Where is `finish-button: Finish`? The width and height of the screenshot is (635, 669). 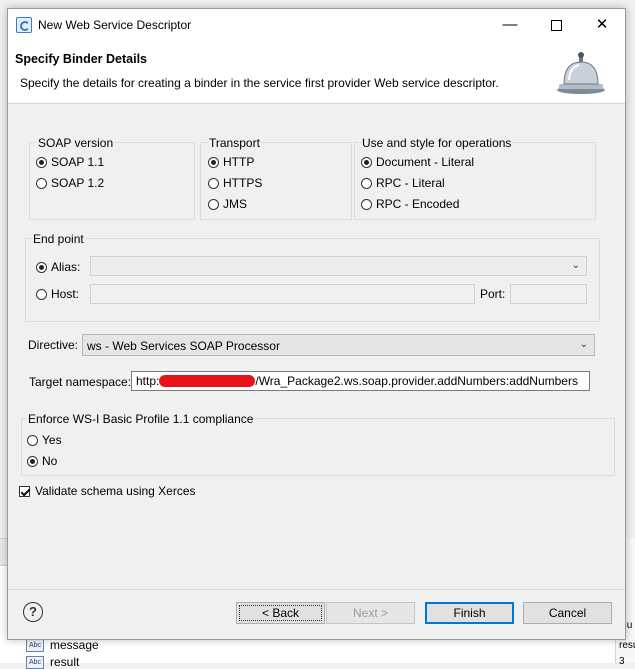
finish-button: Finish is located at coordinates (469, 613).